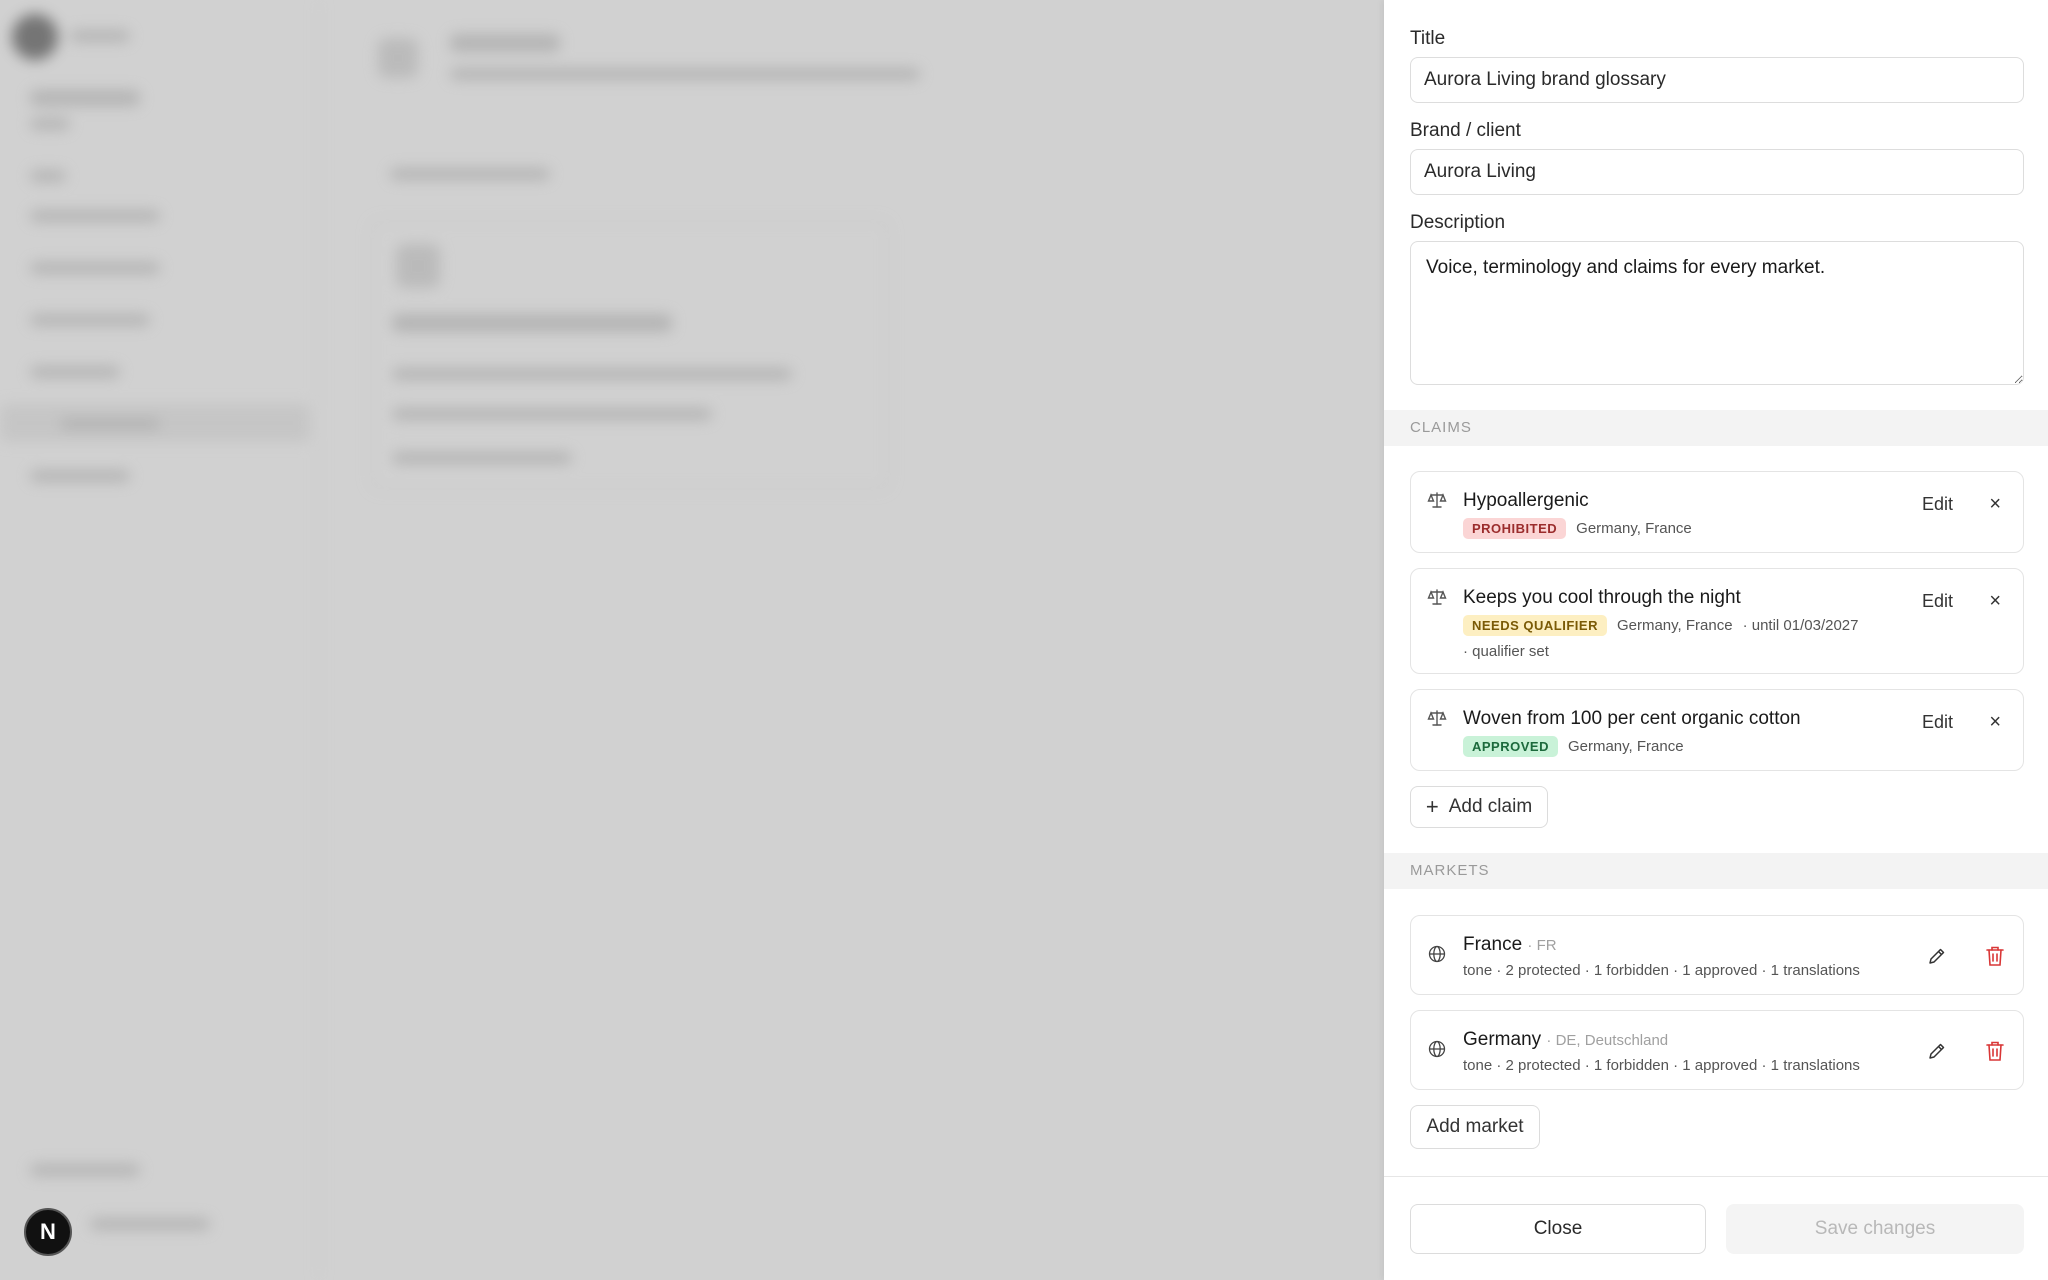  I want to click on status-badge: NEEDS QUALIFIER, so click(1535, 625).